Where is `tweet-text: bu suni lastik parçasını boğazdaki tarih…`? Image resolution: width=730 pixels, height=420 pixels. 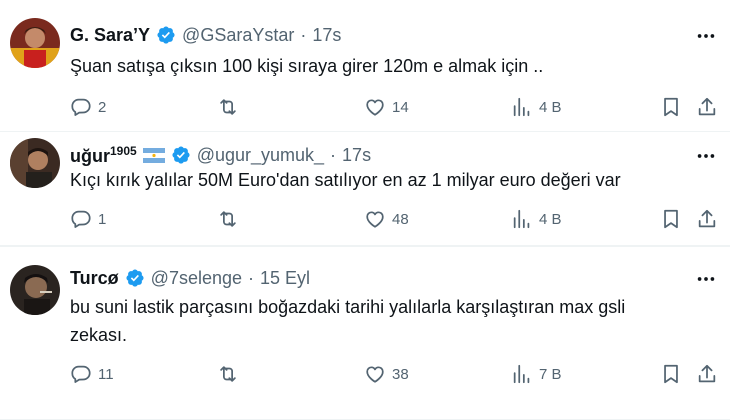 tweet-text: bu suni lastik parçasını boğazdaki tarih… is located at coordinates (370, 321).